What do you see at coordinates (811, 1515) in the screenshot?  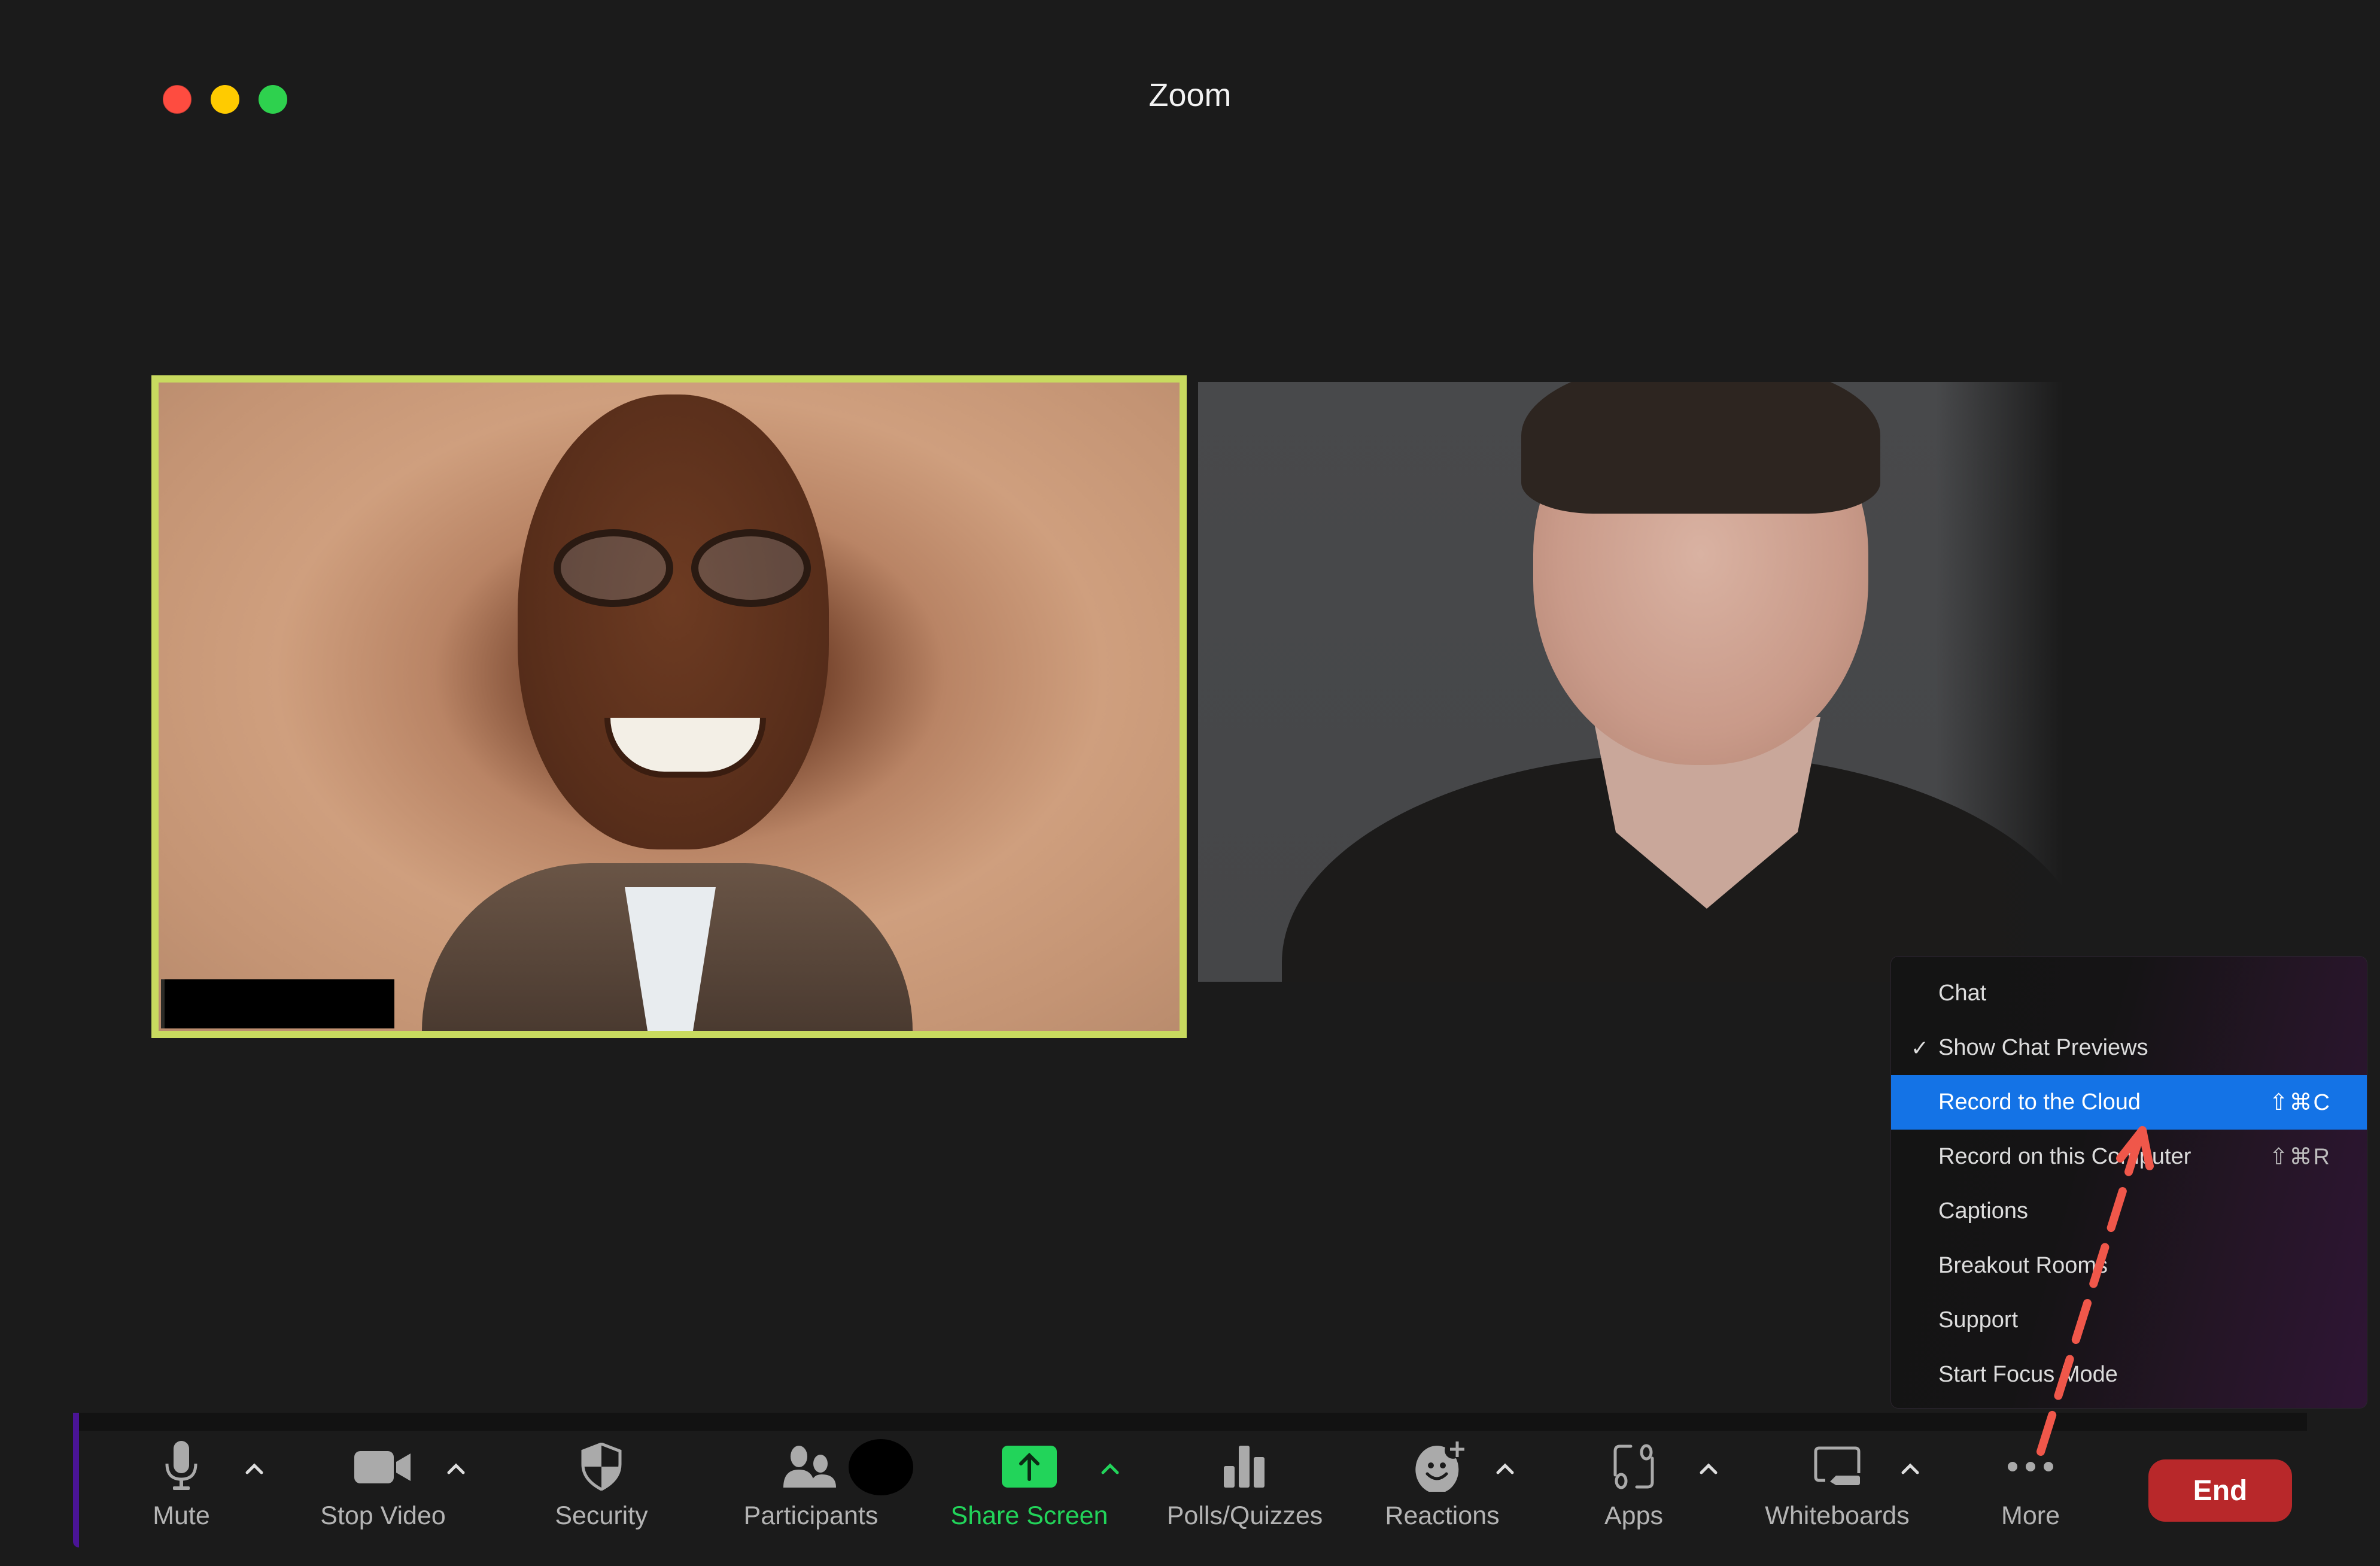 I see `participants-label: Participants` at bounding box center [811, 1515].